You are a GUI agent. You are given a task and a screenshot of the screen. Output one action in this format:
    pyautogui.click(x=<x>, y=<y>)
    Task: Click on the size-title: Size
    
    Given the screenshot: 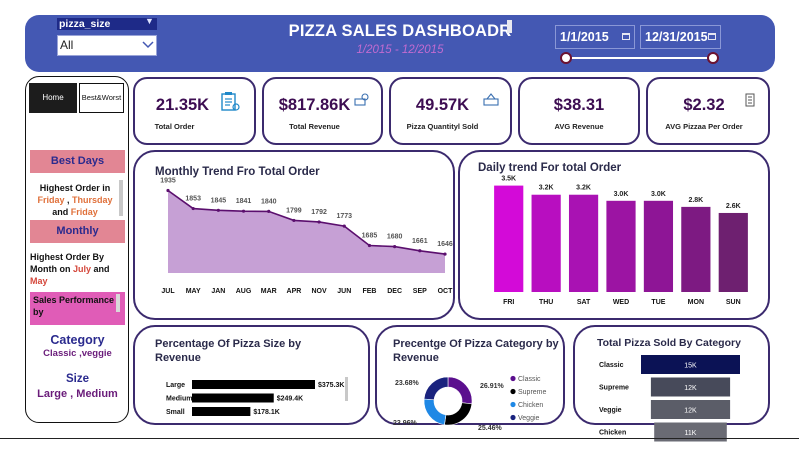 What is the action you would take?
    pyautogui.click(x=77, y=379)
    